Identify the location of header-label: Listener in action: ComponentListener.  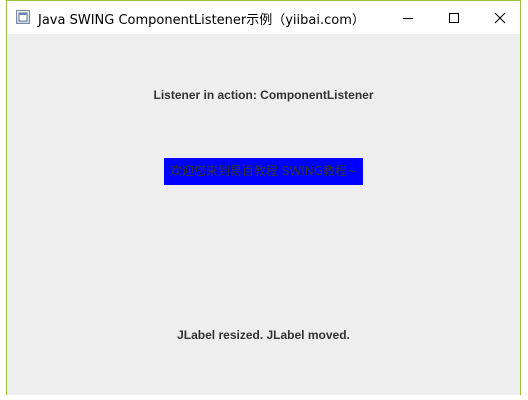
(263, 95).